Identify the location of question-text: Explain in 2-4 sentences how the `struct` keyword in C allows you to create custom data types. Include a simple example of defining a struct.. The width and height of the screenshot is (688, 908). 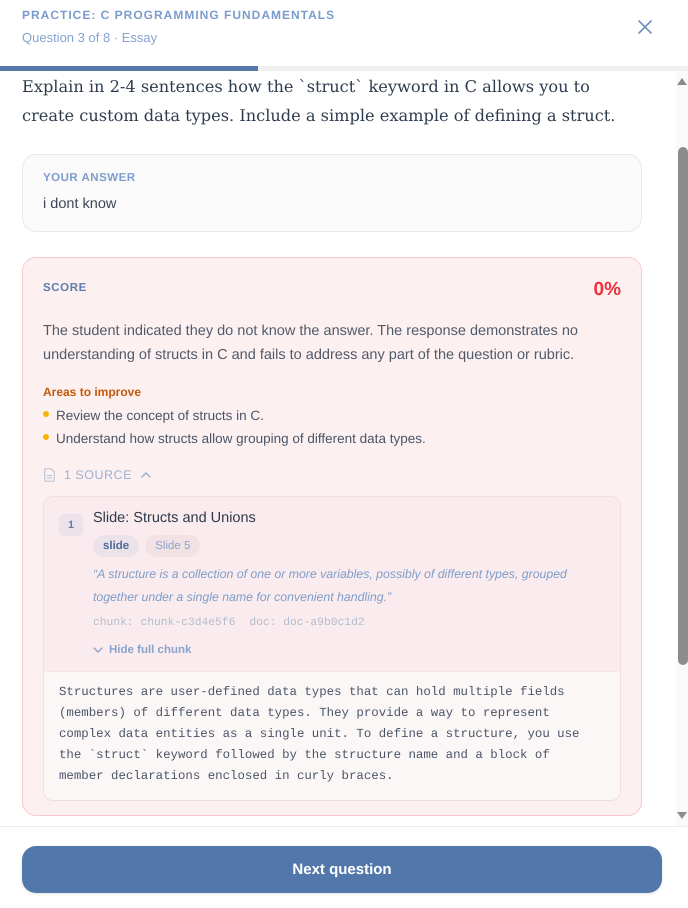
(319, 101).